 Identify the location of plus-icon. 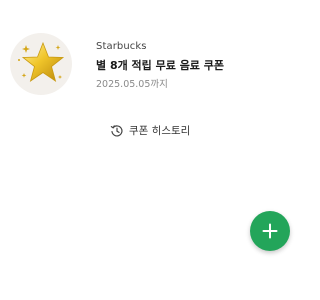
(270, 231).